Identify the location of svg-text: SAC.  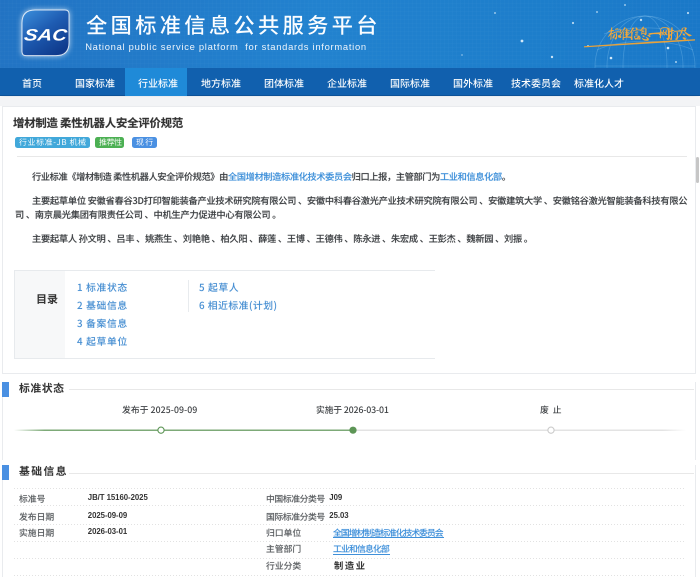
(46, 34).